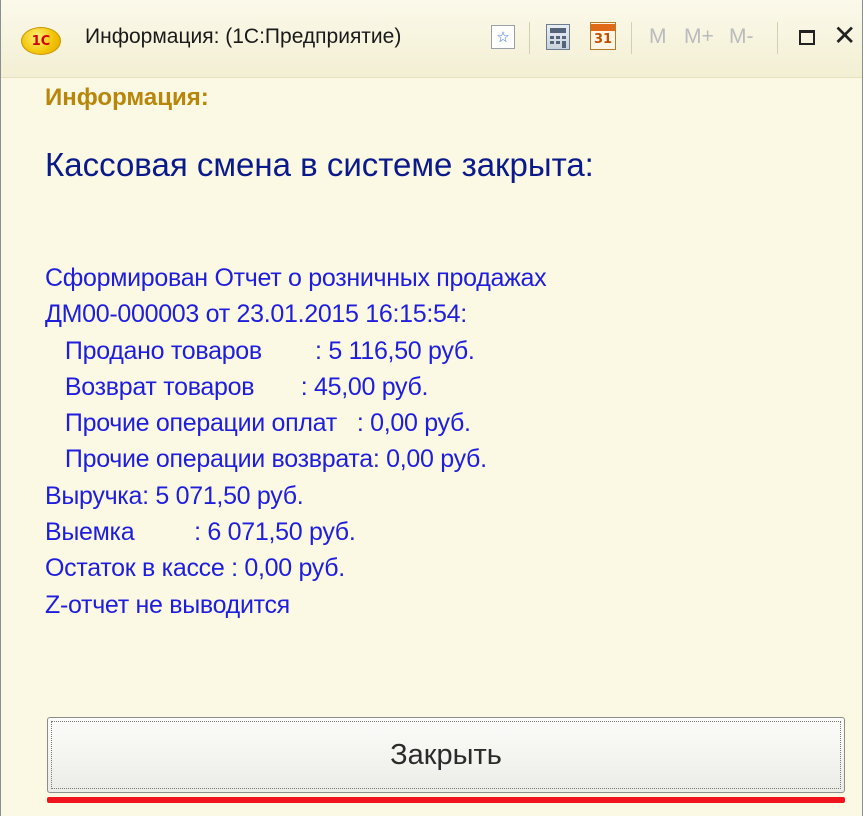  I want to click on message-line: Выручка: 5 071,50 руб., so click(174, 495).